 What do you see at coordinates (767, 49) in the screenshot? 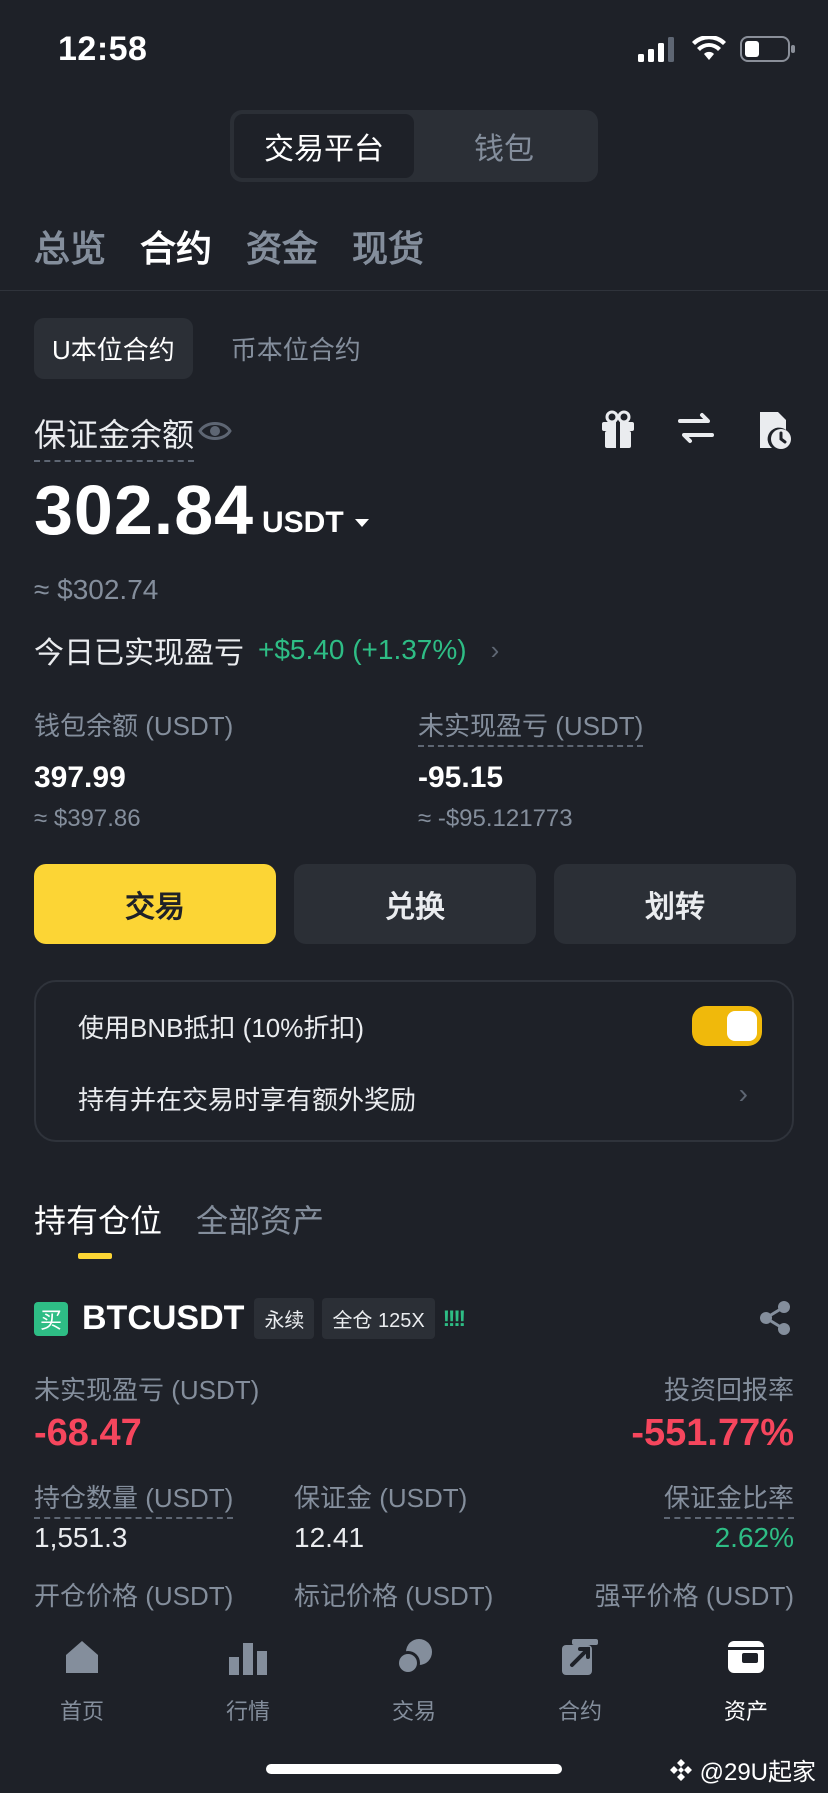
I see `battery-icon` at bounding box center [767, 49].